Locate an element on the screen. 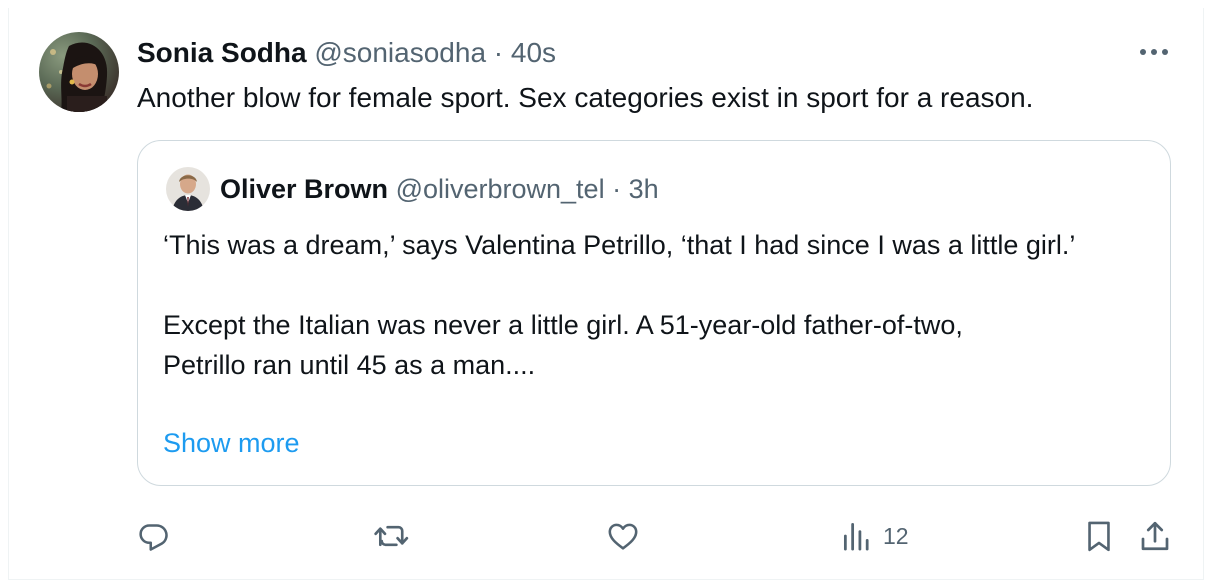 This screenshot has width=1220, height=582. share-icon is located at coordinates (1155, 536).